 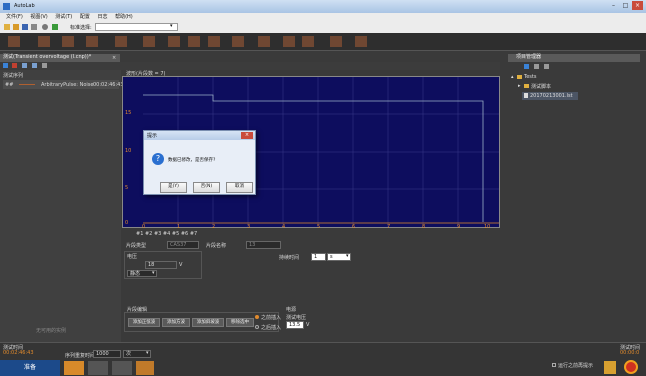 What do you see at coordinates (541, 86) in the screenshot?
I see `tree-item-scripts: 测试脚本` at bounding box center [541, 86].